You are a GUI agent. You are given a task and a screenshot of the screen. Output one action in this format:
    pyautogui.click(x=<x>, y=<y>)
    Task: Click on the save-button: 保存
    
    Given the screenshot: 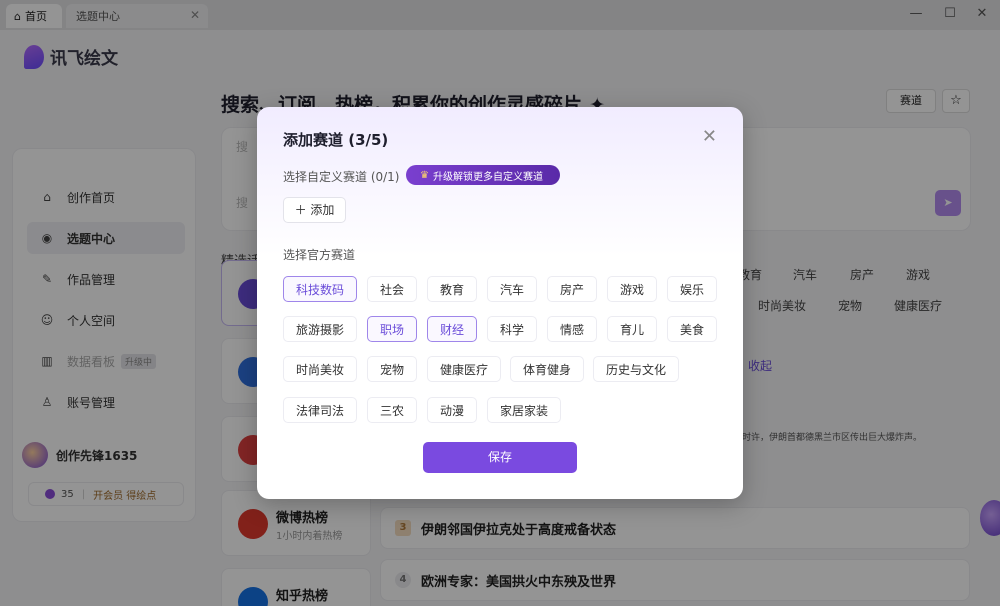 What is the action you would take?
    pyautogui.click(x=500, y=457)
    